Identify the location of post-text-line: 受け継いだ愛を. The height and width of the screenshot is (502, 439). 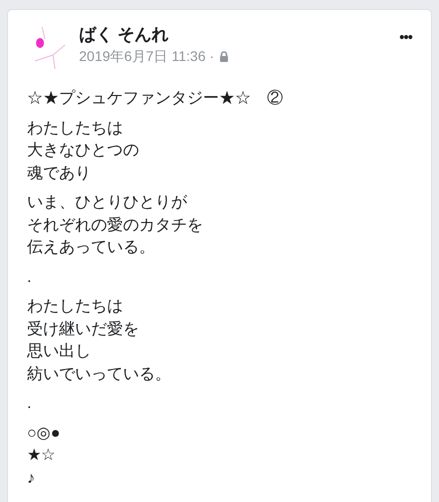
(83, 330).